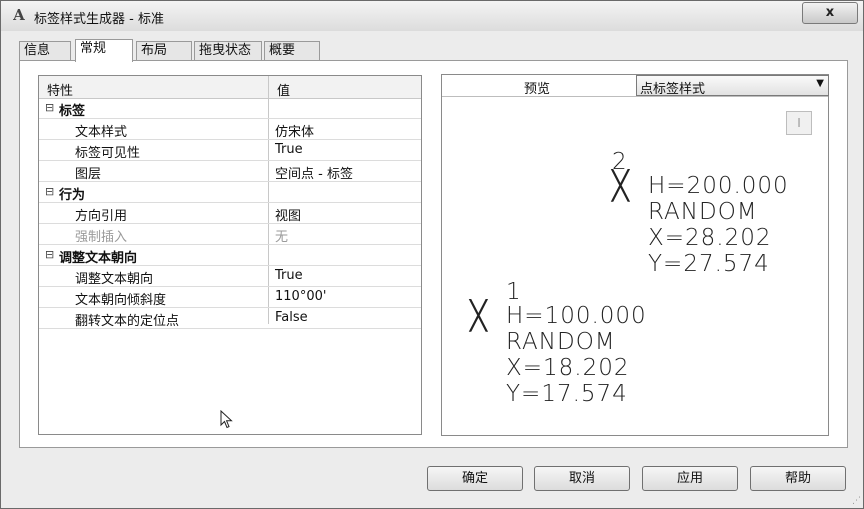 The height and width of the screenshot is (509, 864). I want to click on tab-layout: 布局, so click(164, 50).